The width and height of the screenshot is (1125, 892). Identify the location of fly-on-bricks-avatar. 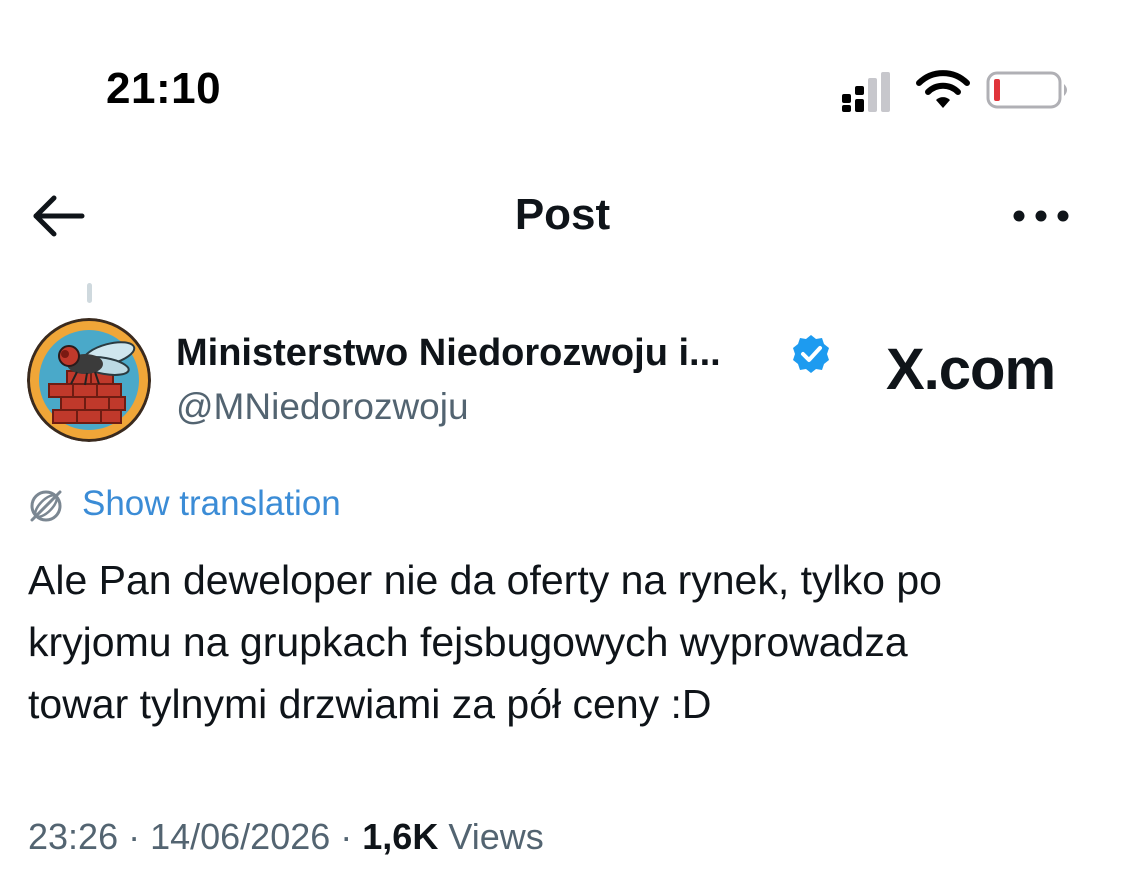
(89, 380).